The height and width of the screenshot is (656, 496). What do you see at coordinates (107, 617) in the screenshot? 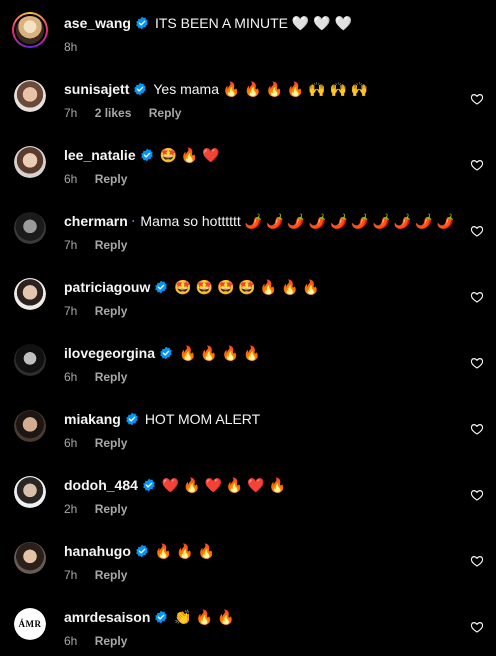
I see `comment-username: amrdesaison` at bounding box center [107, 617].